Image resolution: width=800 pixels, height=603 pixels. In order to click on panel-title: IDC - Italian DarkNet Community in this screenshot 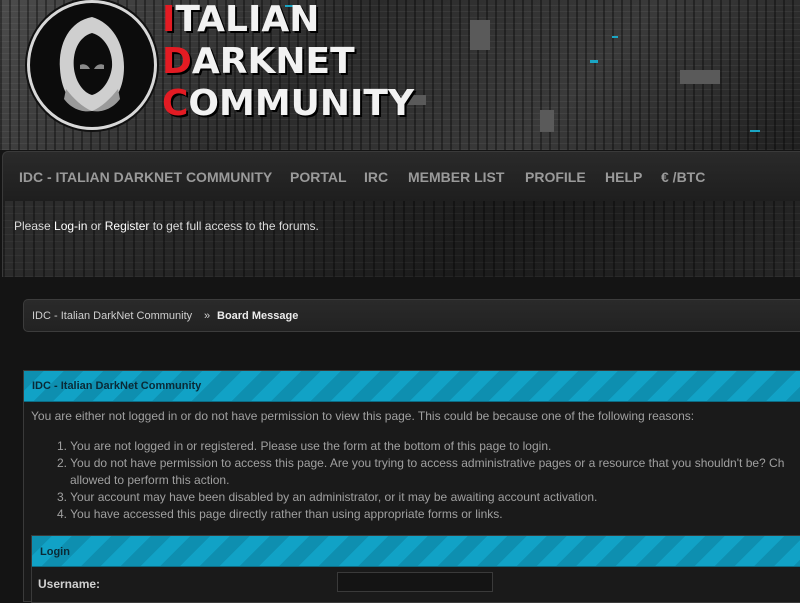, I will do `click(117, 386)`.